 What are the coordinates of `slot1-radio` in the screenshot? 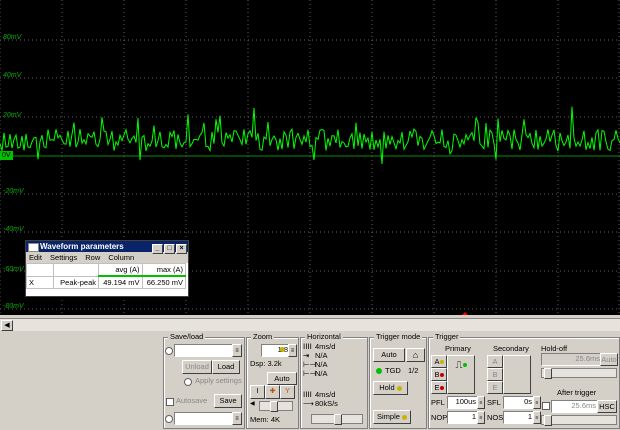 It's located at (169, 351).